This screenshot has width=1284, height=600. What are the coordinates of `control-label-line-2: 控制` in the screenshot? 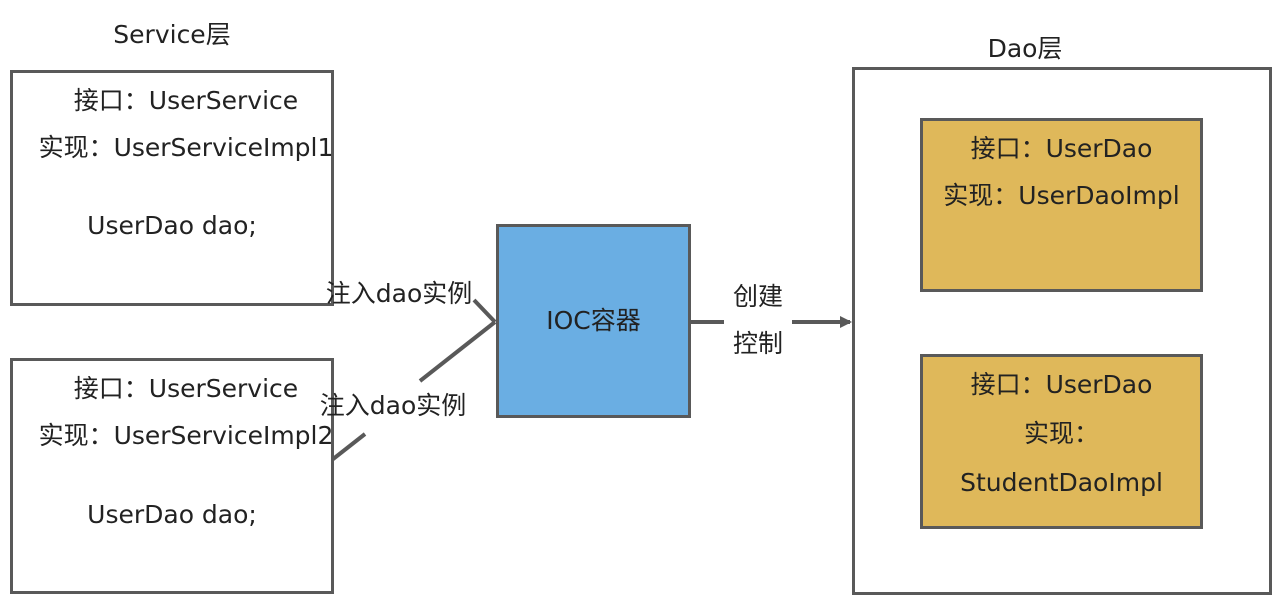 It's located at (757, 343).